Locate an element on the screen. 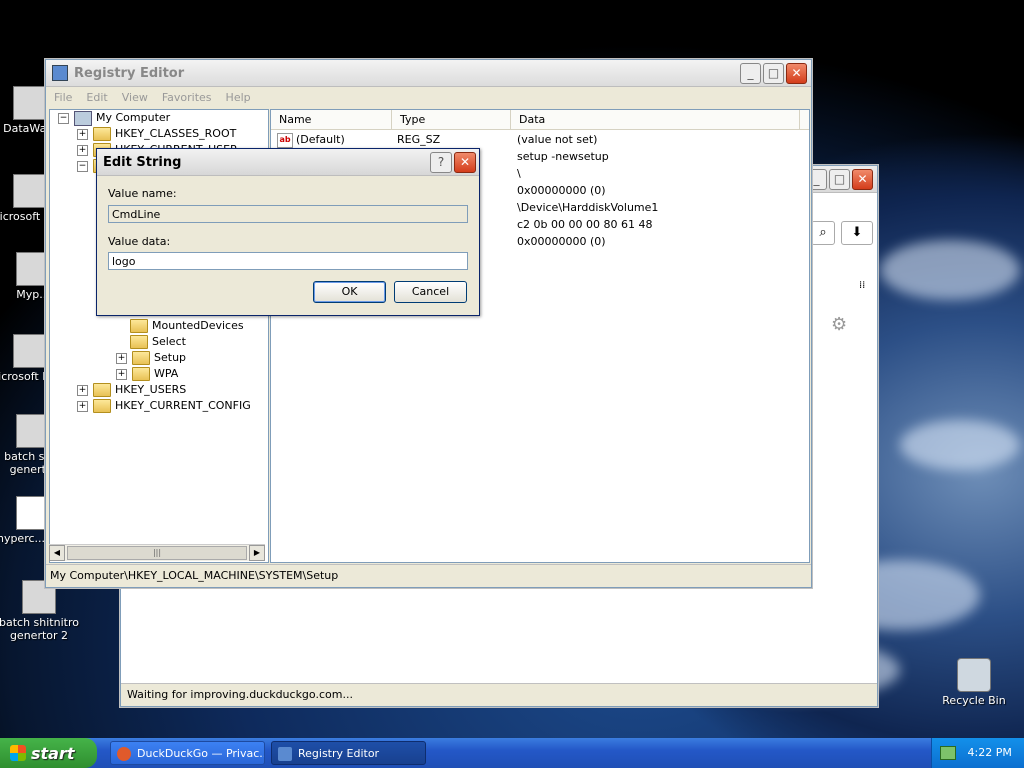  menubar: File Edit View Favorites Help is located at coordinates (428, 97).